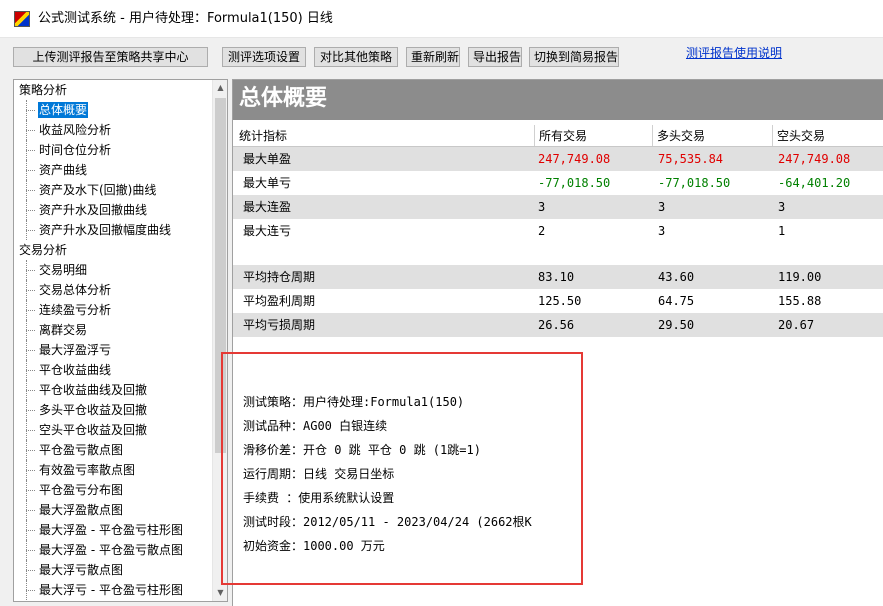  What do you see at coordinates (113, 170) in the screenshot?
I see `tree-item-equity-curve: 资产曲线` at bounding box center [113, 170].